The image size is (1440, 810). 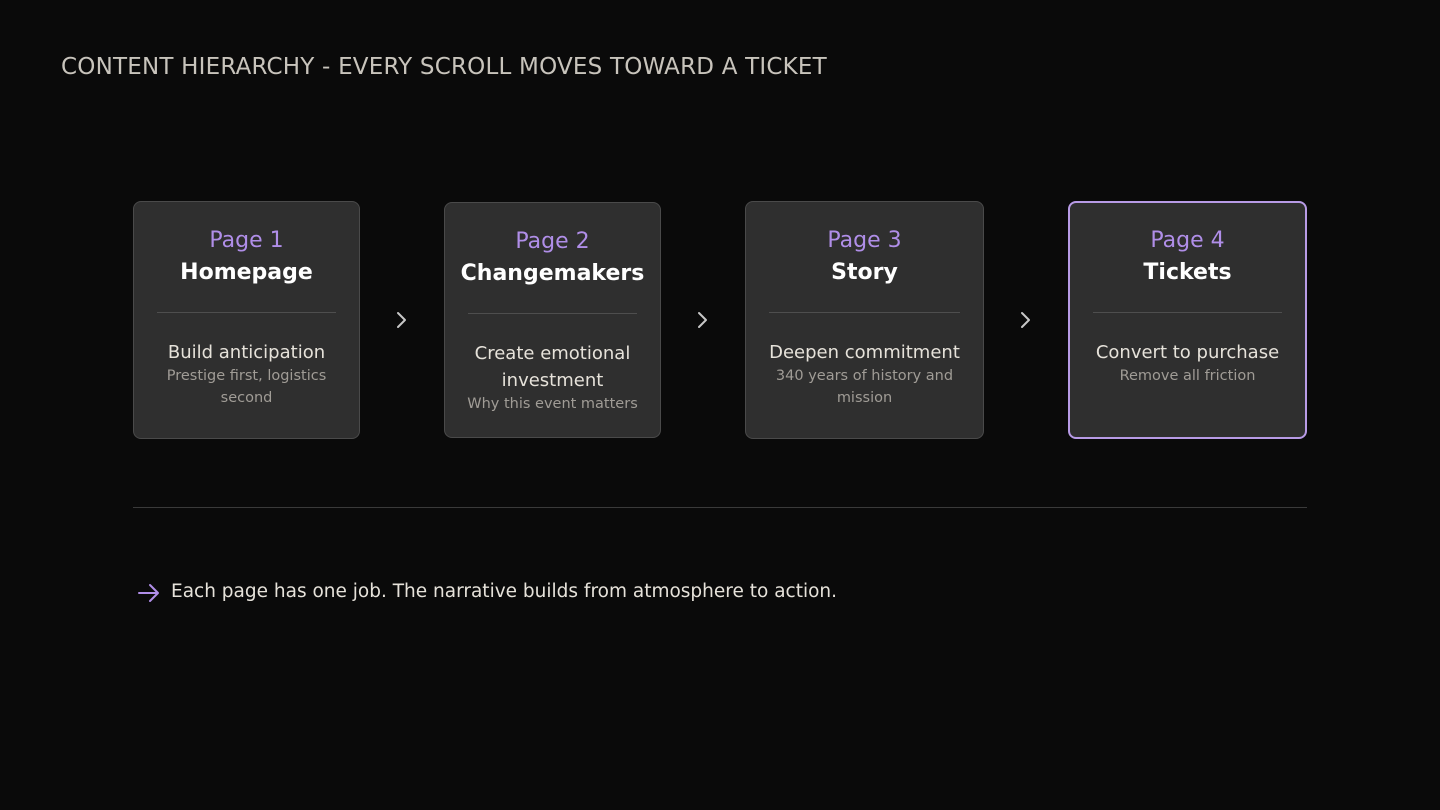 I want to click on page-goal: Build anticipation, so click(x=246, y=352).